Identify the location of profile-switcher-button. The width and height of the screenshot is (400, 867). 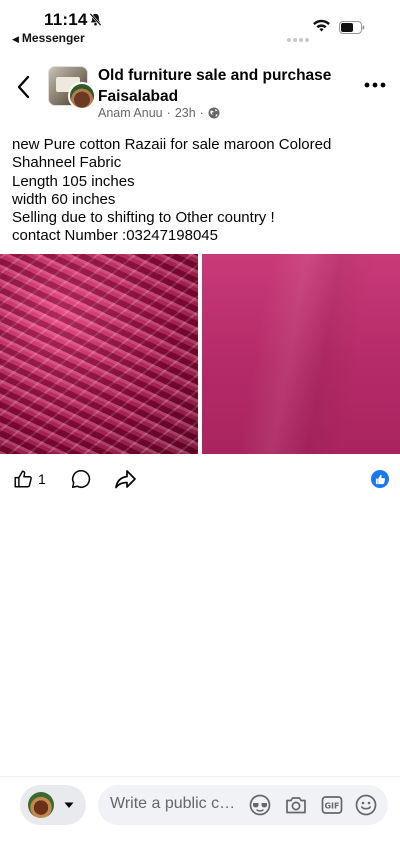
(53, 805).